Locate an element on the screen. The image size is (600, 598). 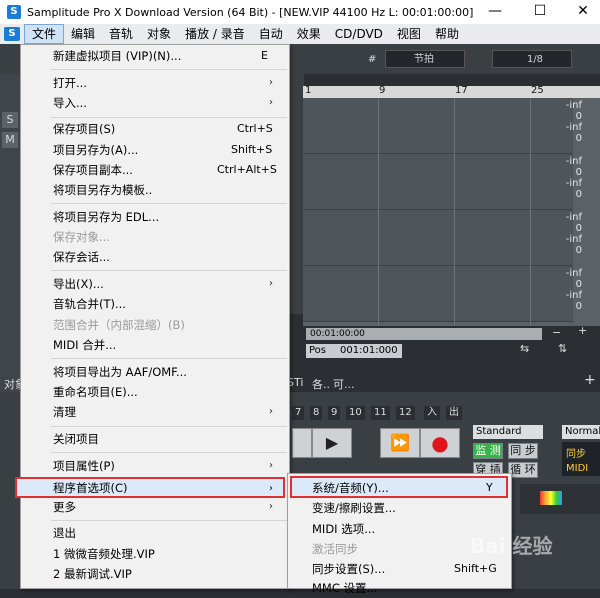
track-number: 8 is located at coordinates (316, 413).